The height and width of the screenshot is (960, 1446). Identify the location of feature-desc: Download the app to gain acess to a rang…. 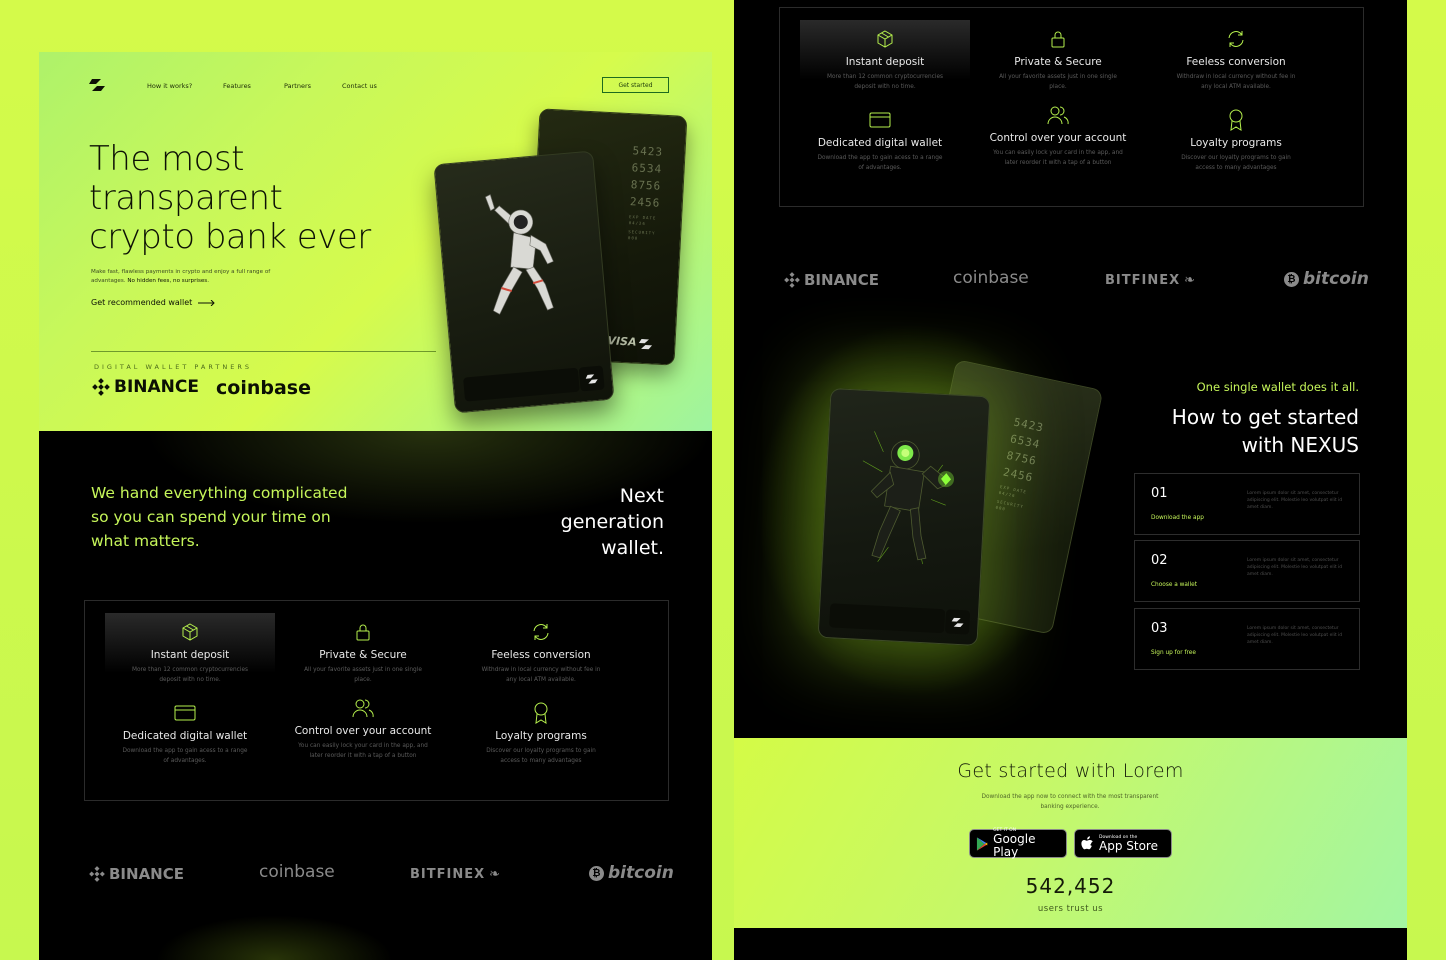
(880, 163).